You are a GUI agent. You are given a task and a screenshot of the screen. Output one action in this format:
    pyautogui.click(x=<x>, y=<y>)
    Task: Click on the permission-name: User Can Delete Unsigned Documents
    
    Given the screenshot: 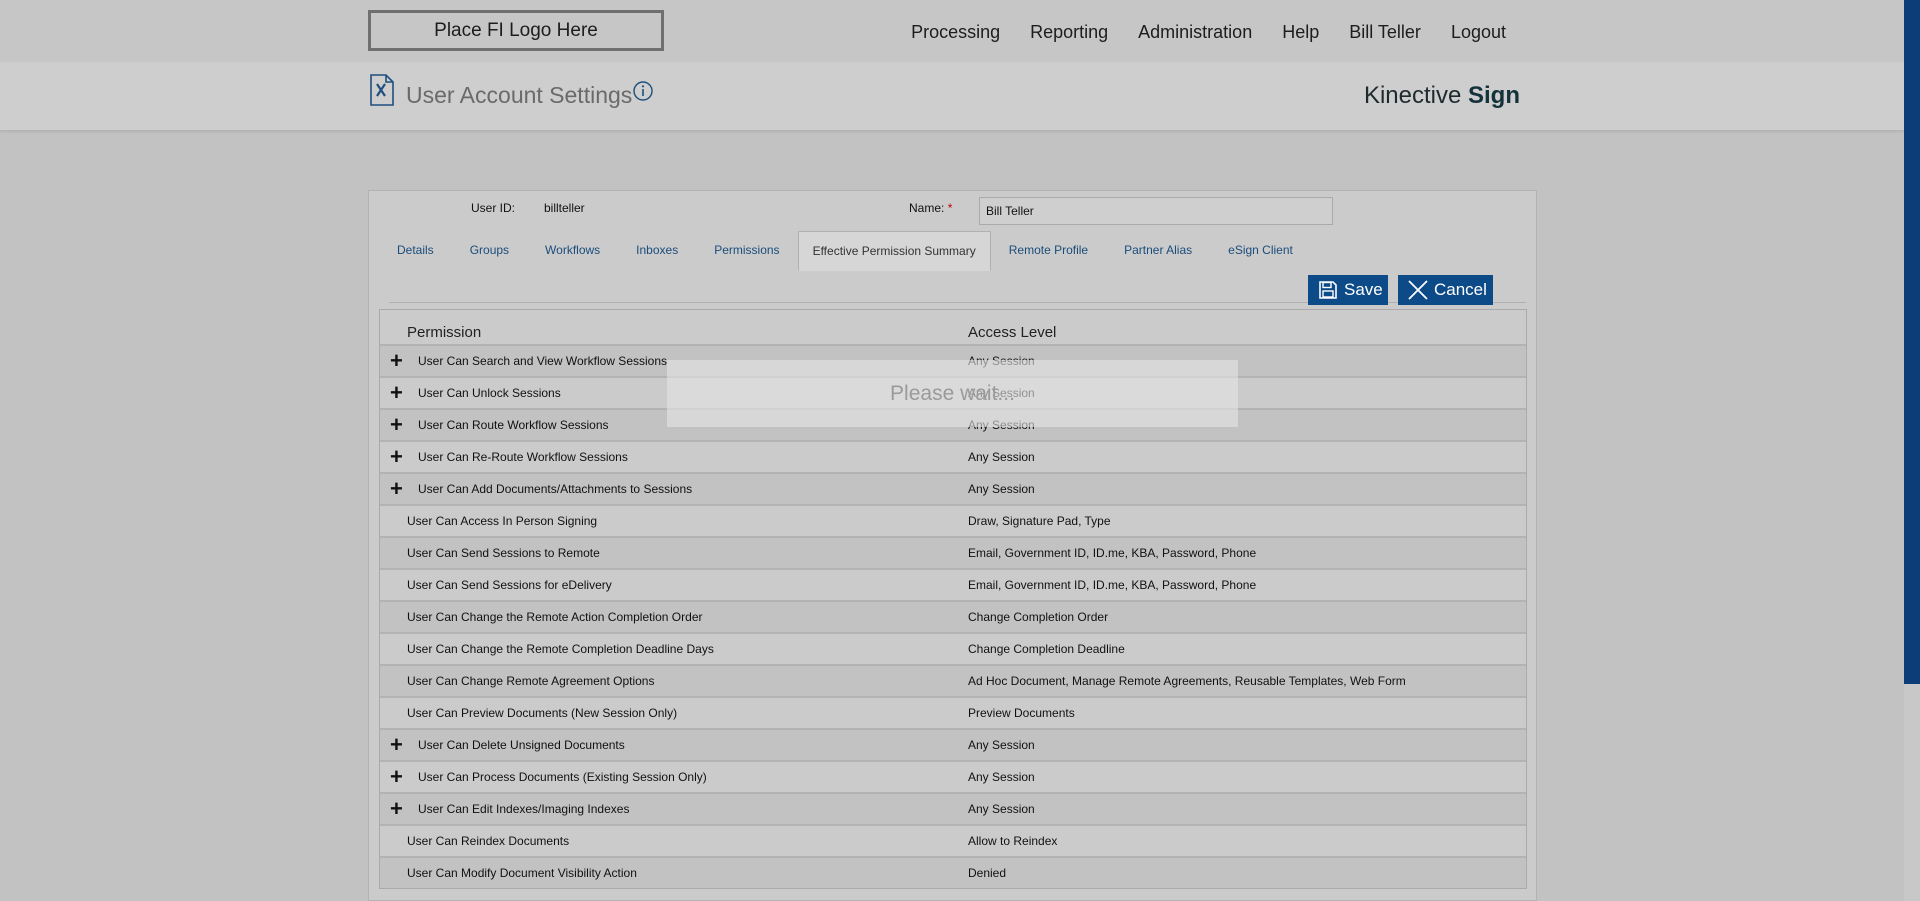 What is the action you would take?
    pyautogui.click(x=521, y=745)
    